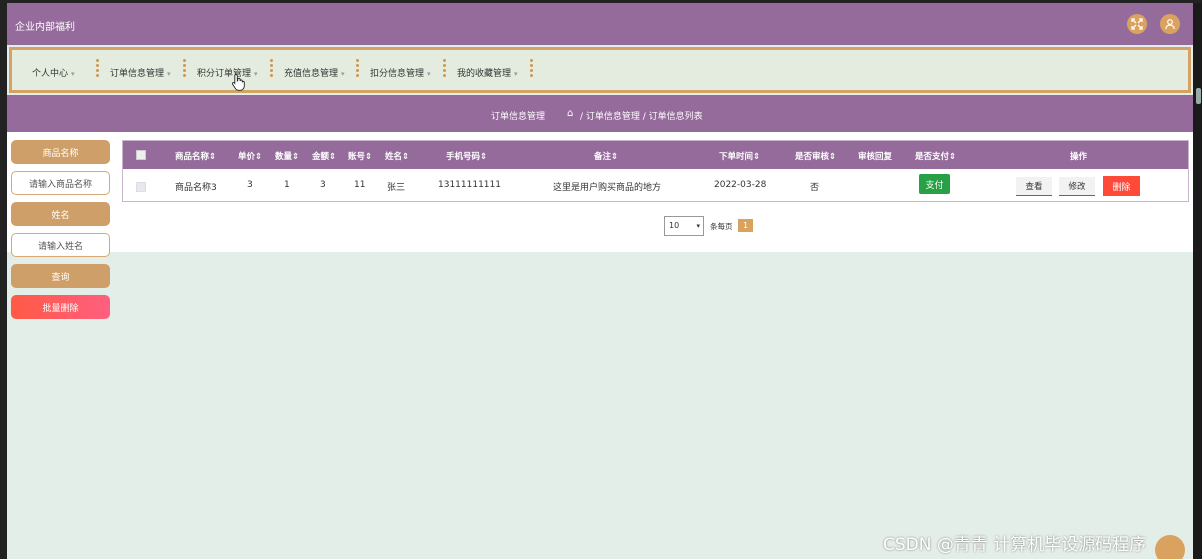 The image size is (1202, 559). I want to click on scrollbar, so click(1198, 96).